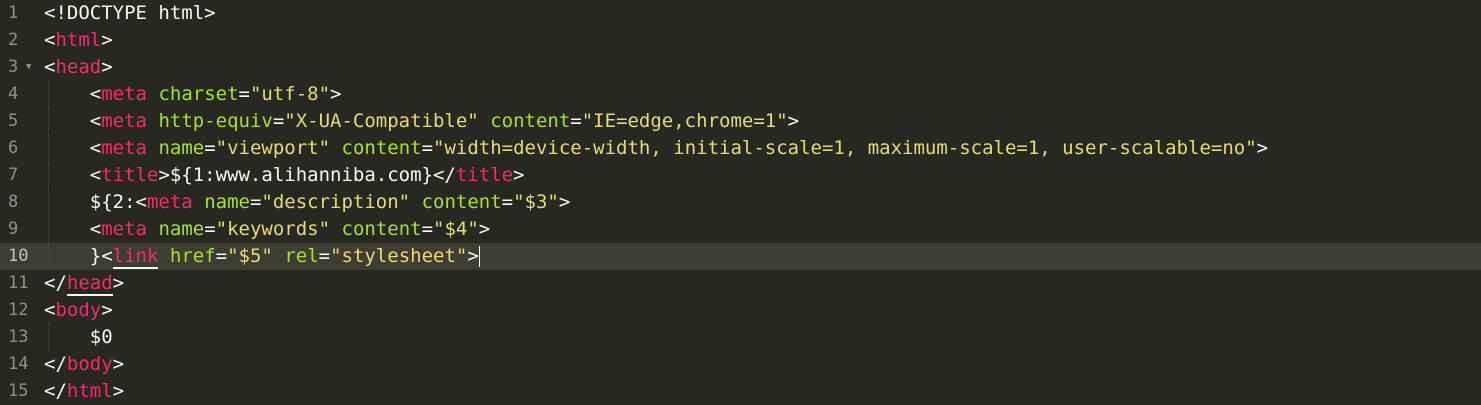  I want to click on line-code: $0, so click(78, 337).